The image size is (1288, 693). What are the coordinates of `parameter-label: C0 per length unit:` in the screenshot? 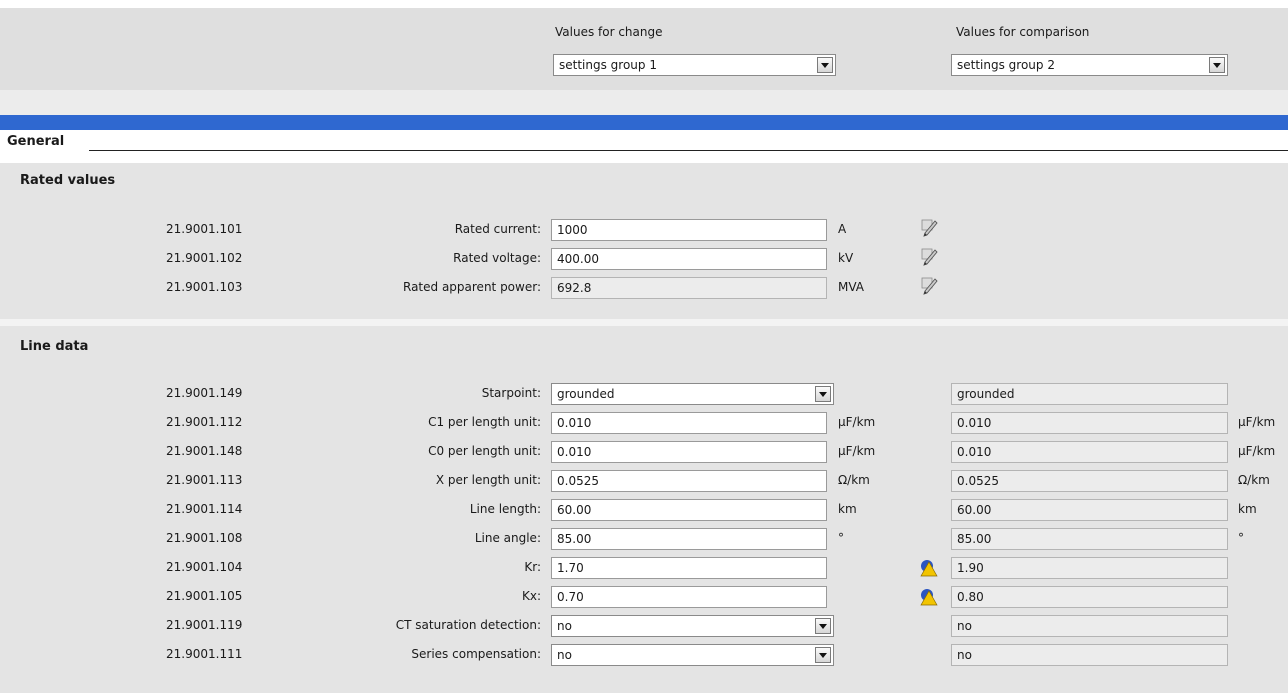 It's located at (484, 451).